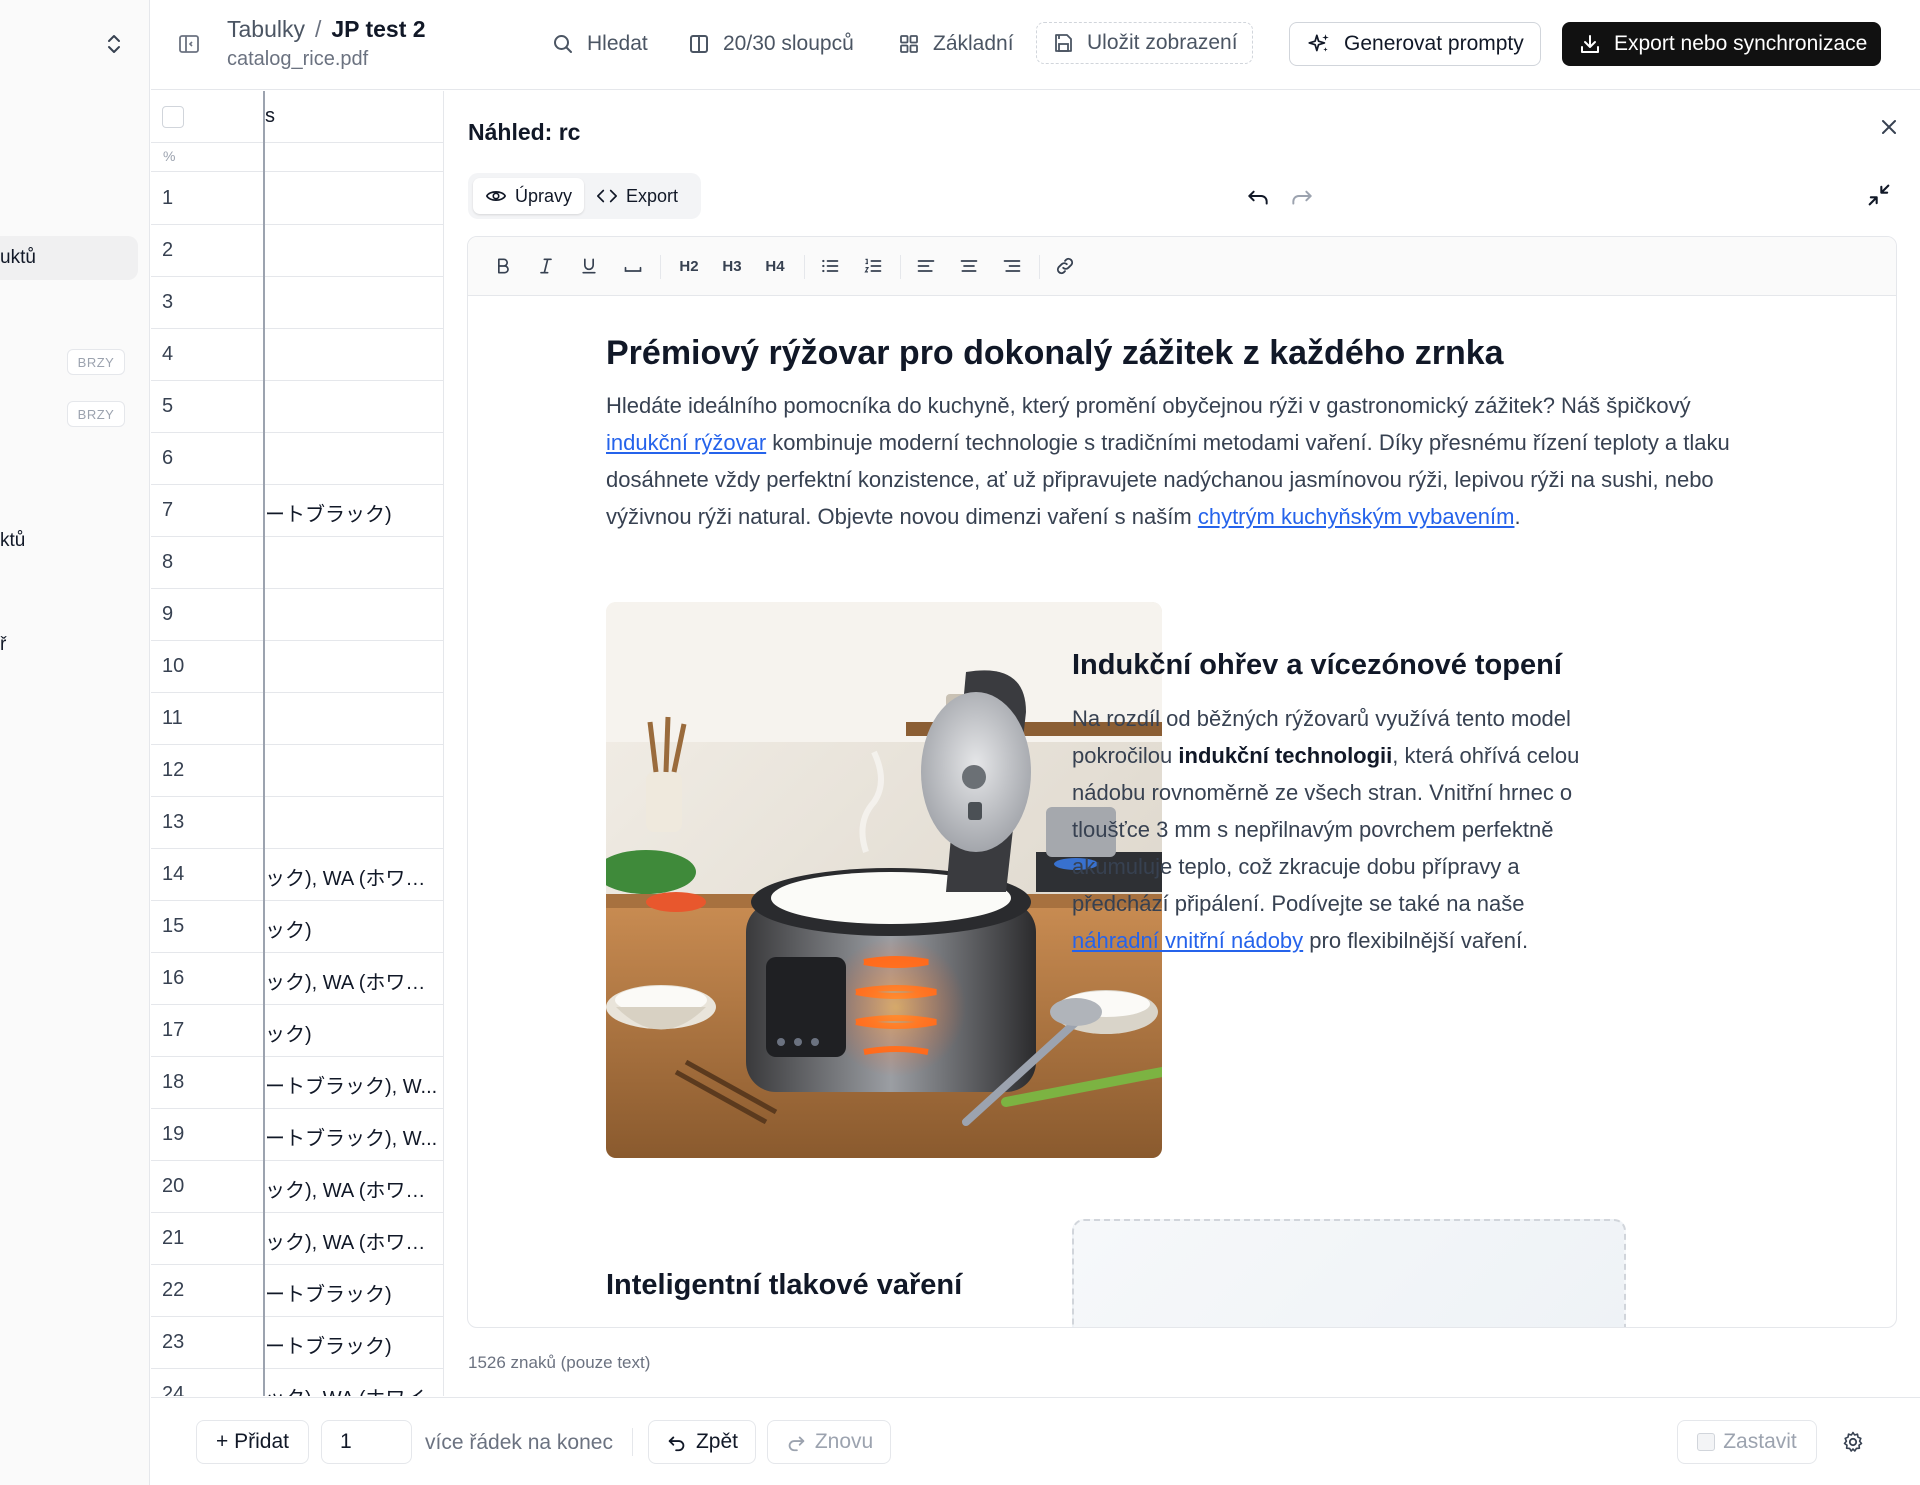 The image size is (1920, 1485). What do you see at coordinates (353, 1389) in the screenshot?
I see `table-cell: ック), WA (ホワイ` at bounding box center [353, 1389].